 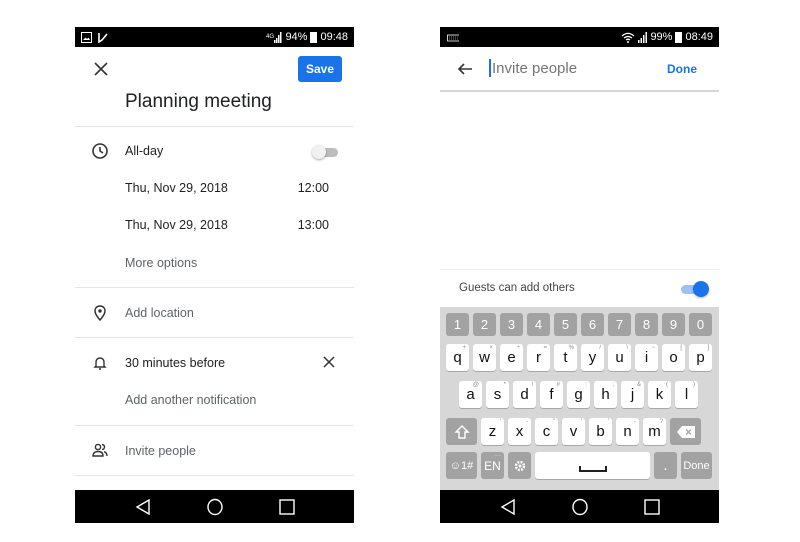 What do you see at coordinates (313, 188) in the screenshot?
I see `start-time: 12:00` at bounding box center [313, 188].